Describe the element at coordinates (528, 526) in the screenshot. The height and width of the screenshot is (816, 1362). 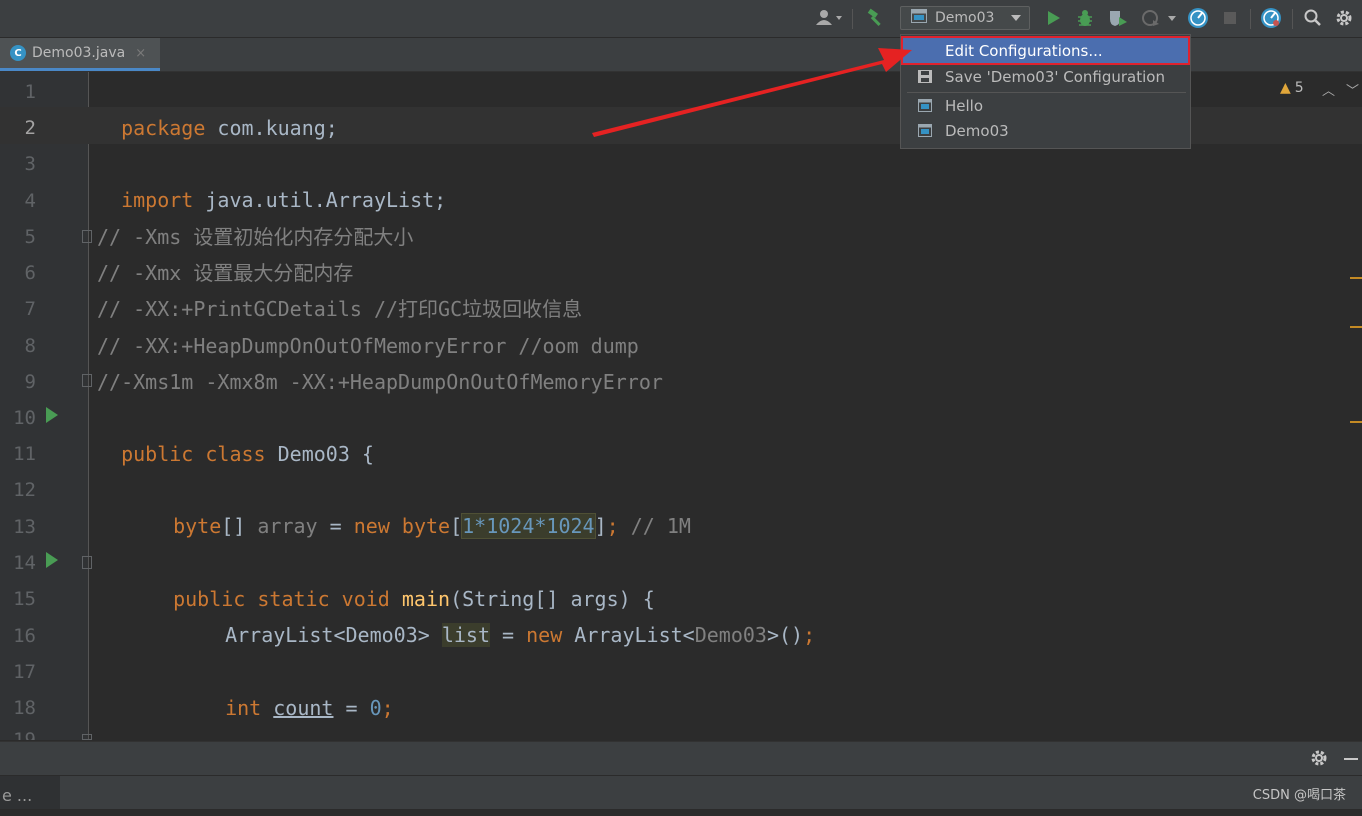
I see `number-literal: 1*1024*1024` at that location.